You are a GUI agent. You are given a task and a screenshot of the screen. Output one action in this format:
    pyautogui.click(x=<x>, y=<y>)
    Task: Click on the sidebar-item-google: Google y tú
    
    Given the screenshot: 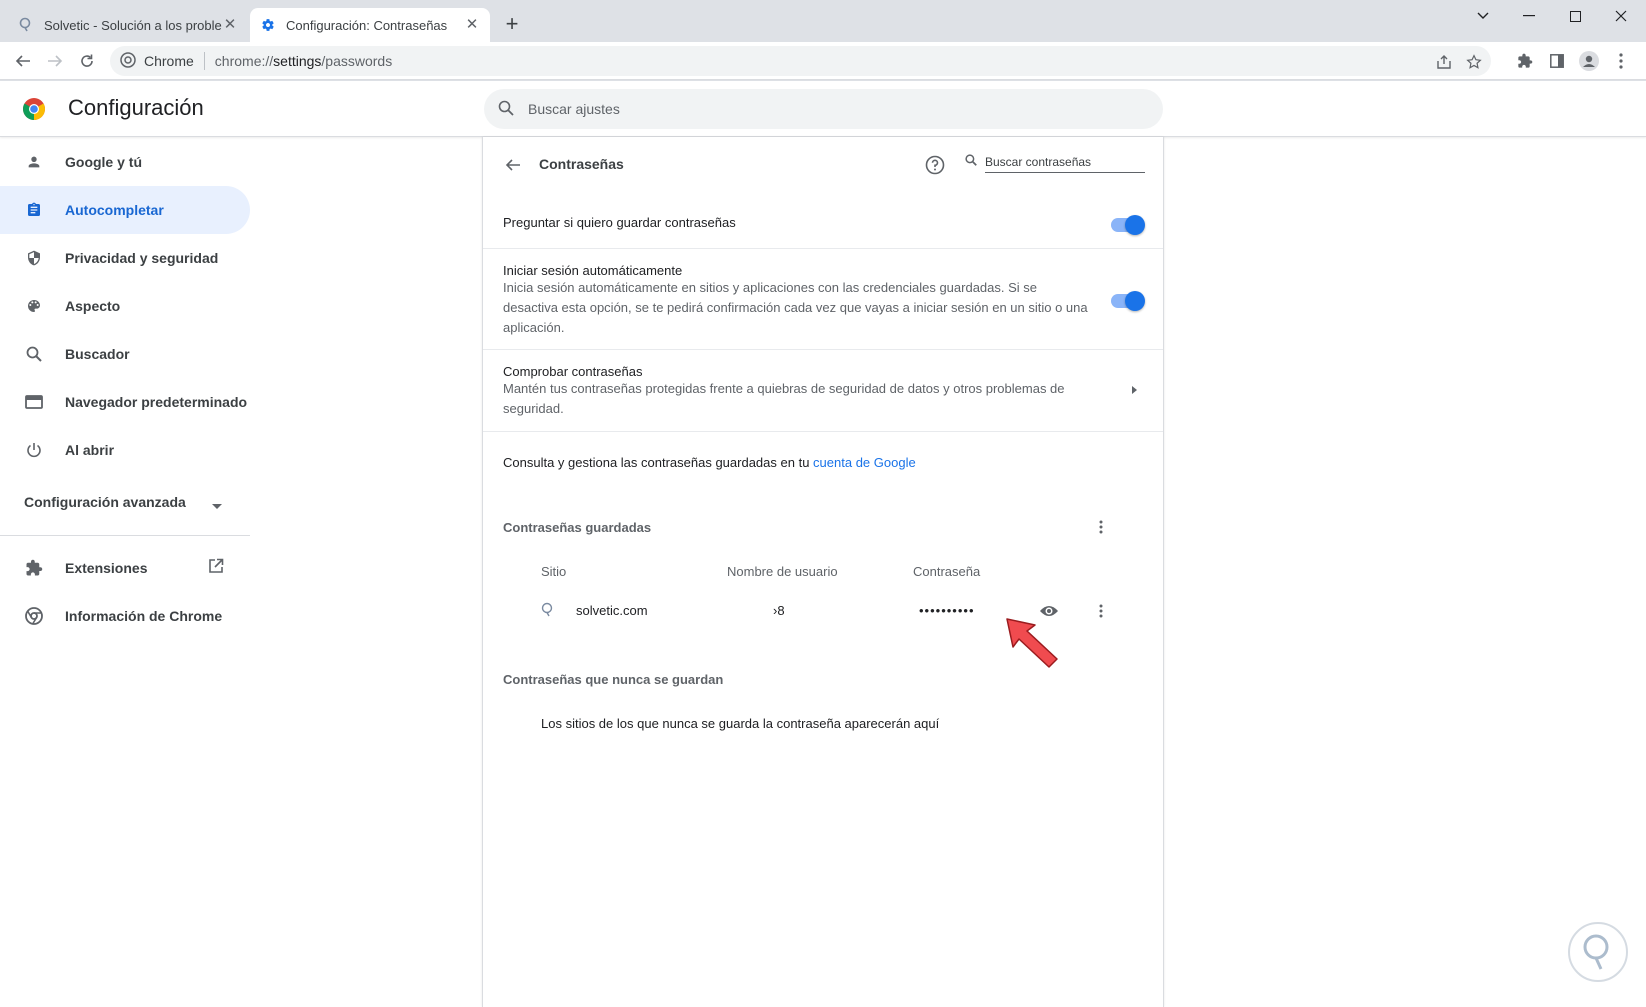 What is the action you would take?
    pyautogui.click(x=125, y=162)
    